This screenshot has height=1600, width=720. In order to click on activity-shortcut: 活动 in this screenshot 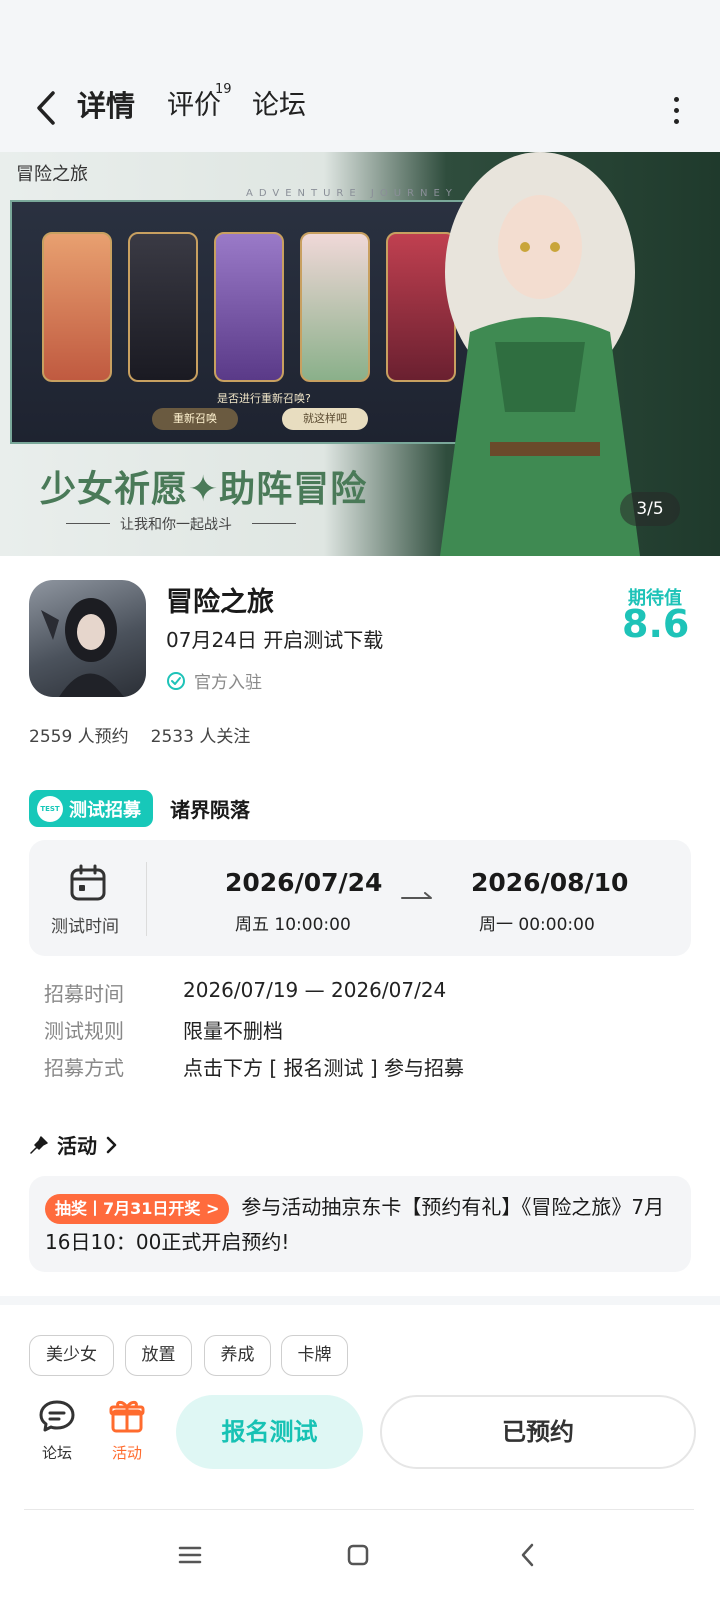, I will do `click(127, 1430)`.